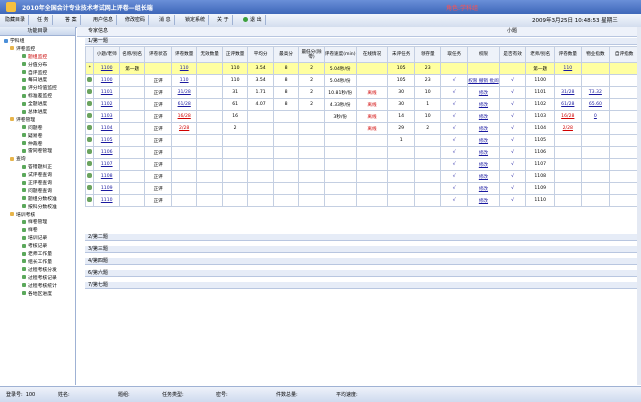 This screenshot has width=641, height=402. I want to click on sidebar-item-28: 组长工作量, so click(38, 263).